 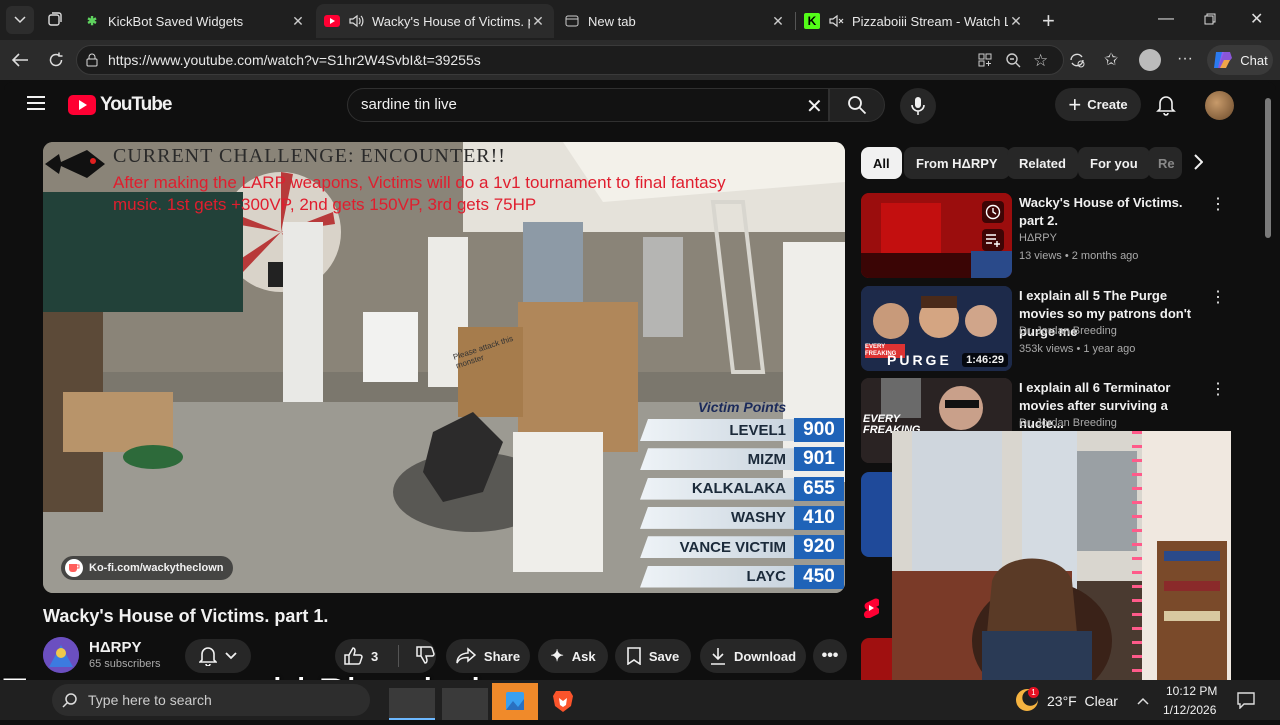 What do you see at coordinates (563, 703) in the screenshot?
I see `taskbar-brave-icon` at bounding box center [563, 703].